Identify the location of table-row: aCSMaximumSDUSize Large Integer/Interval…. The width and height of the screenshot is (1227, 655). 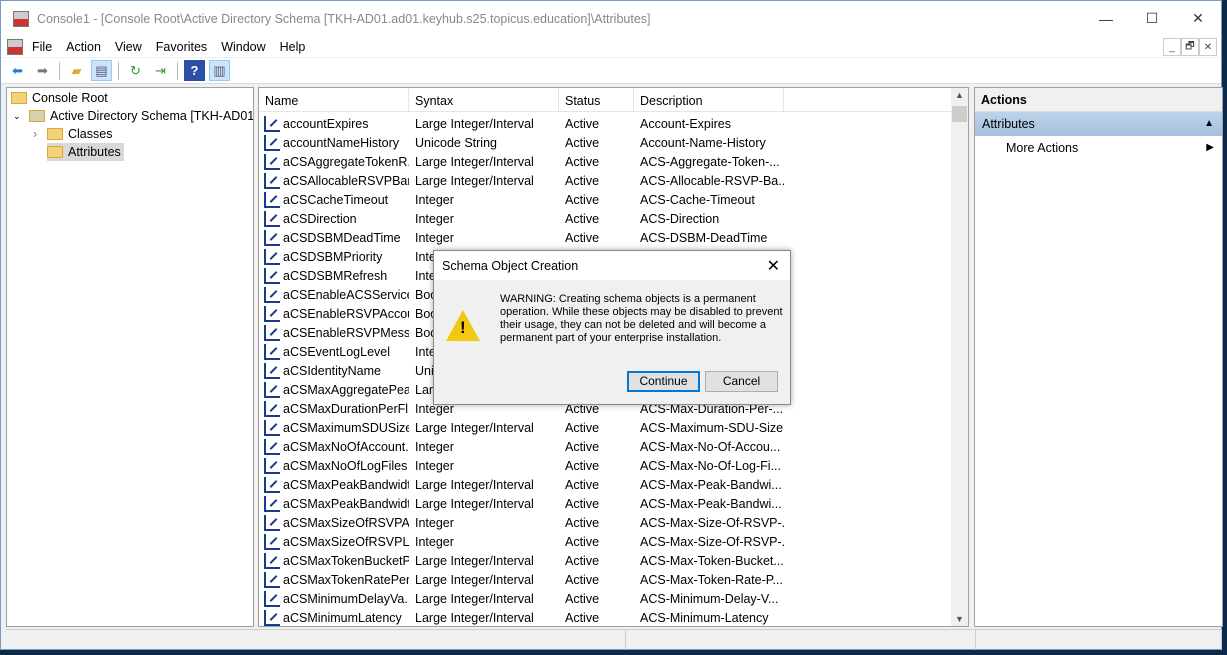
(521, 427).